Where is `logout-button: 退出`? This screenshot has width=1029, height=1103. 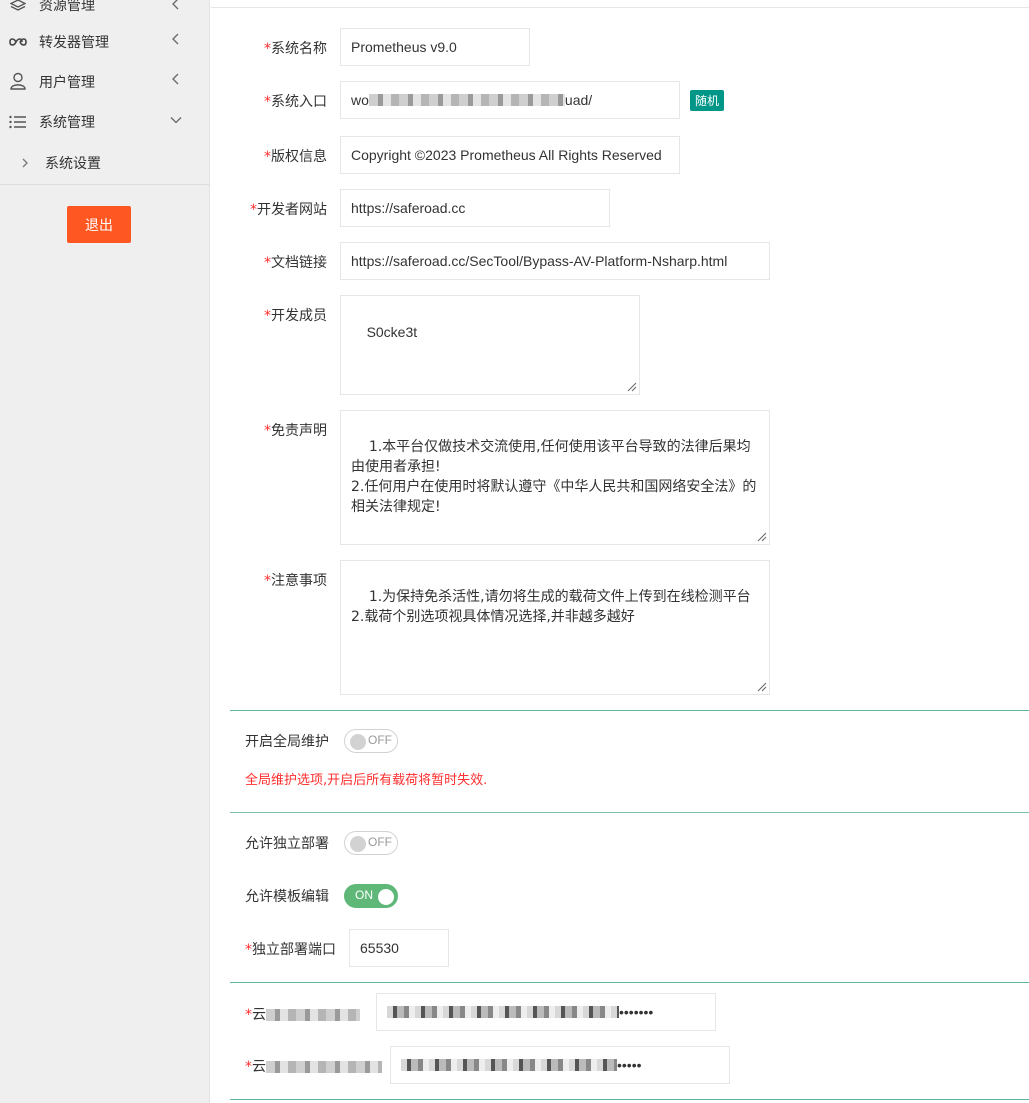
logout-button: 退出 is located at coordinates (99, 224).